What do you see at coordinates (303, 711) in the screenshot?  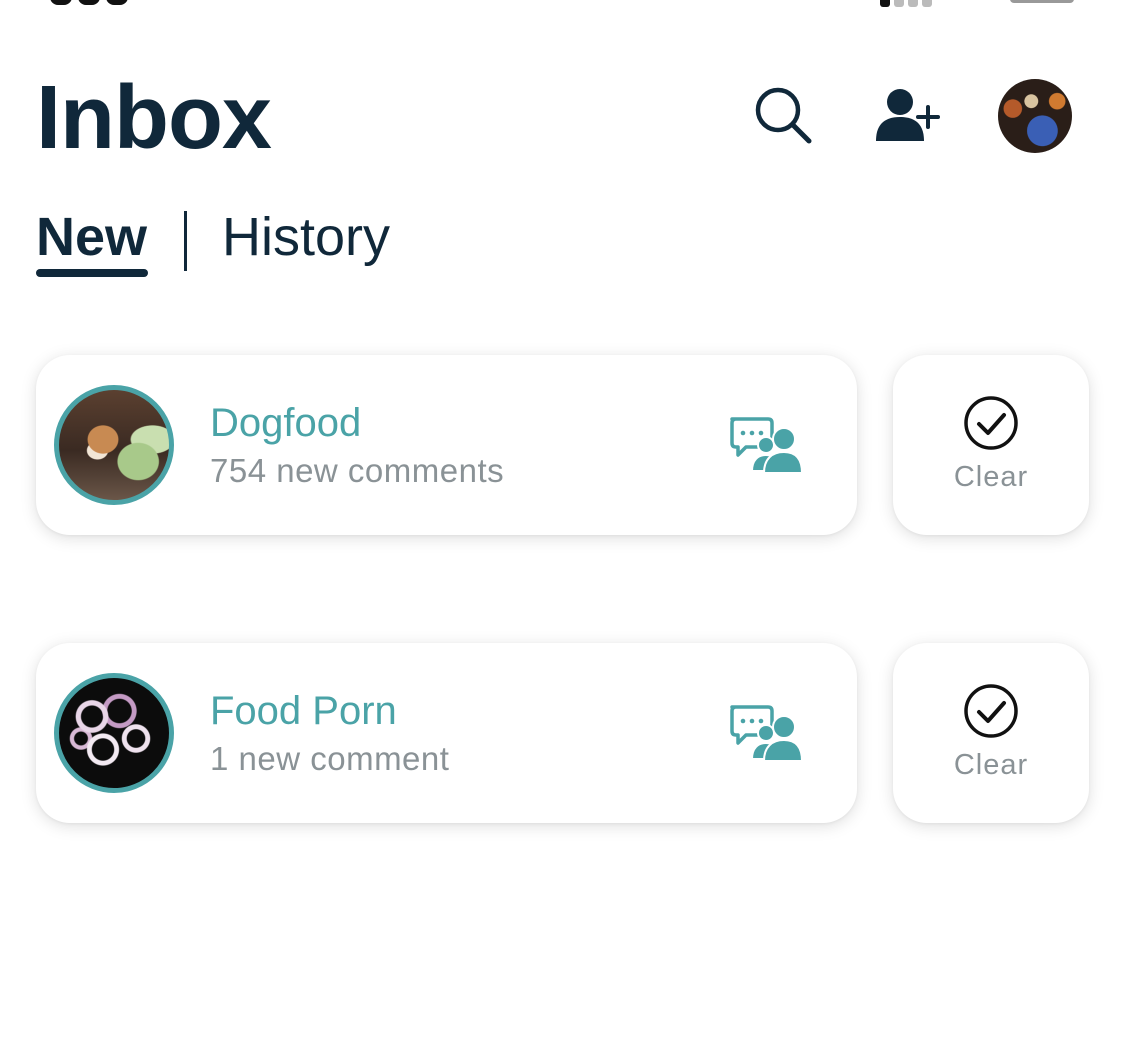 I see `community-name: Food Porn` at bounding box center [303, 711].